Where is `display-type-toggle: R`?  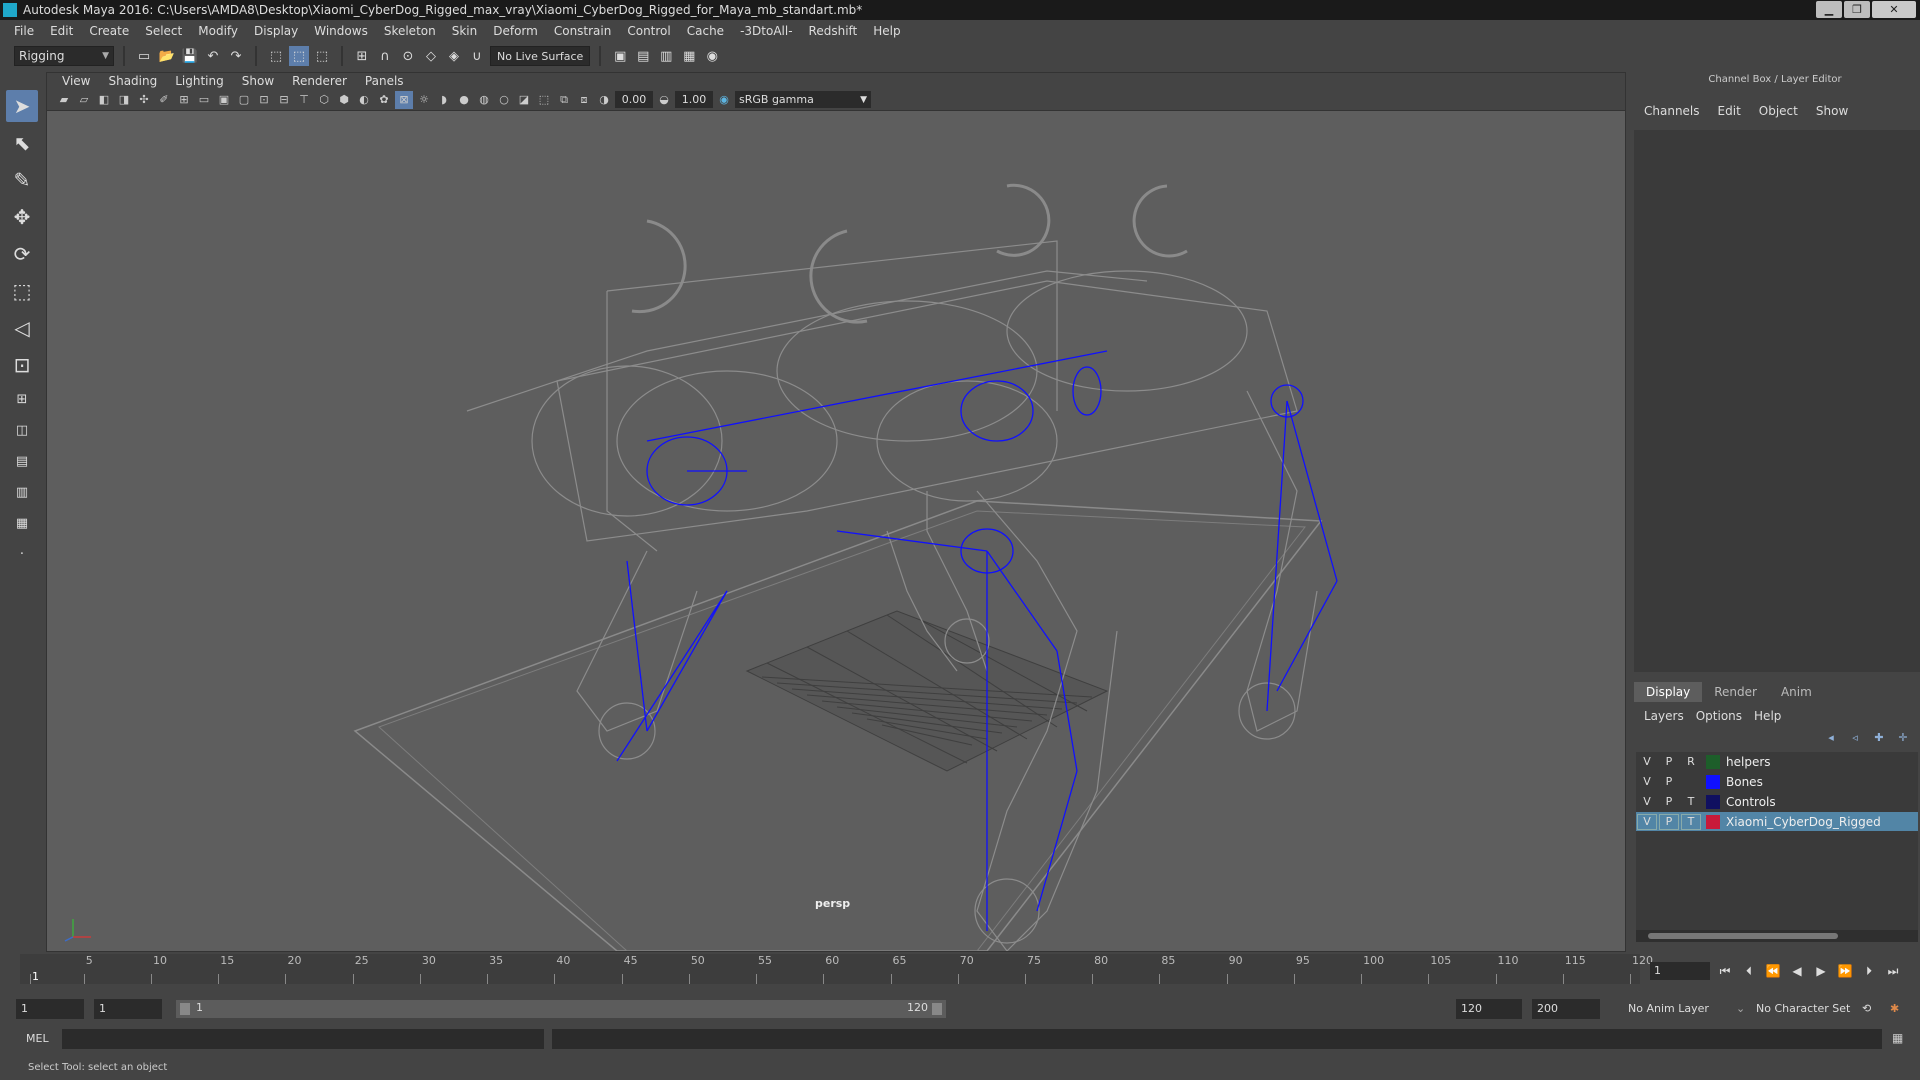 display-type-toggle: R is located at coordinates (1691, 761).